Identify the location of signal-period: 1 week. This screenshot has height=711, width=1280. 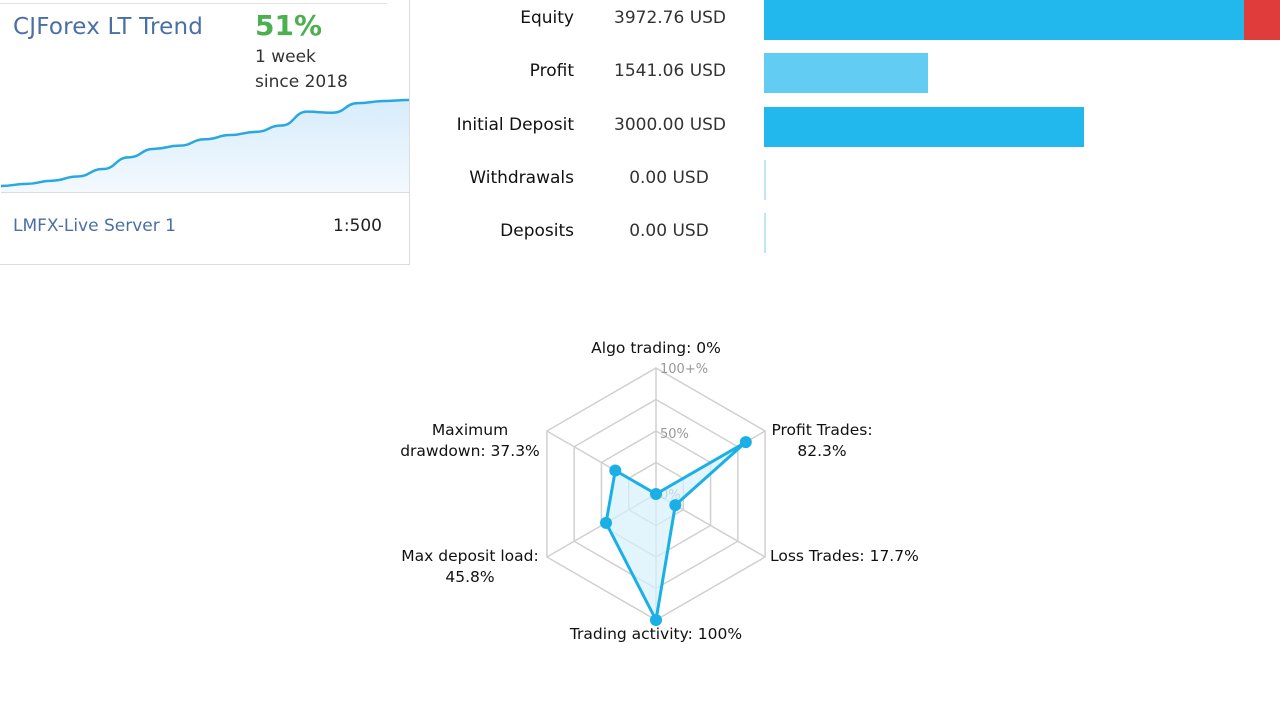
(285, 57).